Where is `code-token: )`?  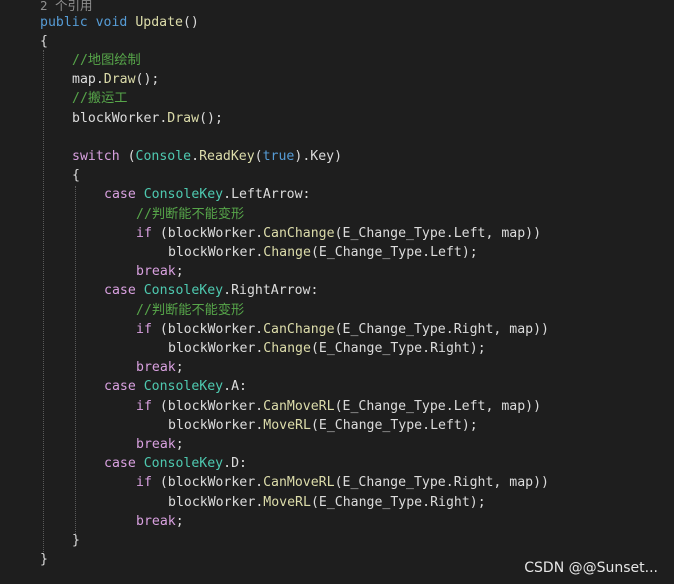 code-token: ) is located at coordinates (338, 156).